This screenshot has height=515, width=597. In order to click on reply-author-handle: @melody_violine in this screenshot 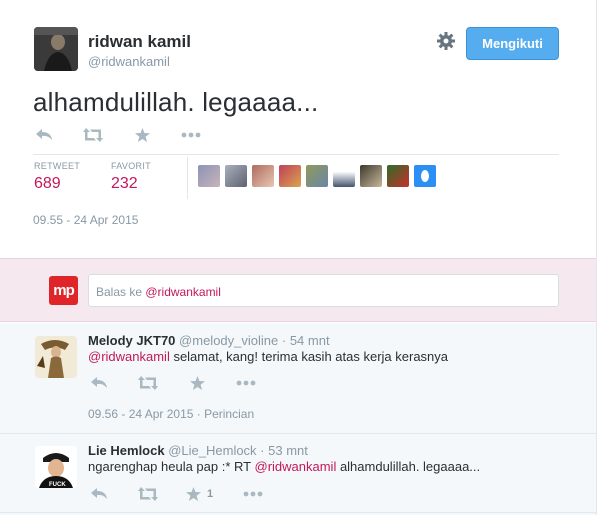, I will do `click(228, 340)`.